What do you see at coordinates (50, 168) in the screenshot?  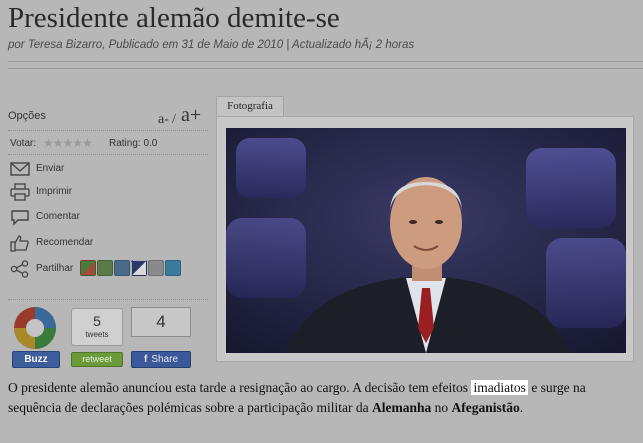 I see `action-label: Enviar` at bounding box center [50, 168].